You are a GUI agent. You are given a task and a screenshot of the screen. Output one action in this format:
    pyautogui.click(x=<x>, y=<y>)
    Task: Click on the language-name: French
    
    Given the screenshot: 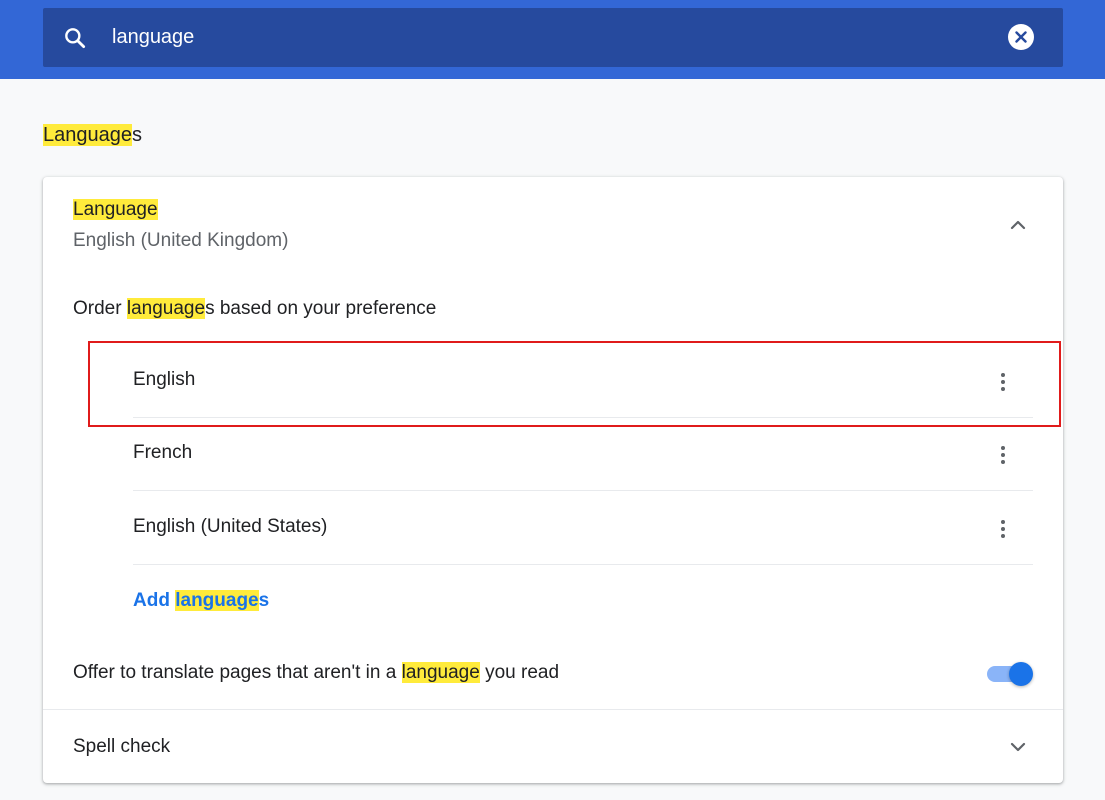 What is the action you would take?
    pyautogui.click(x=163, y=452)
    